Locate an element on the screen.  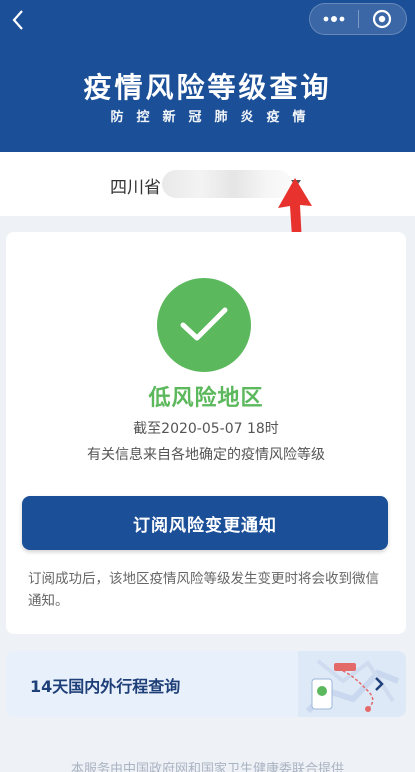
chevron-right-icon is located at coordinates (379, 684).